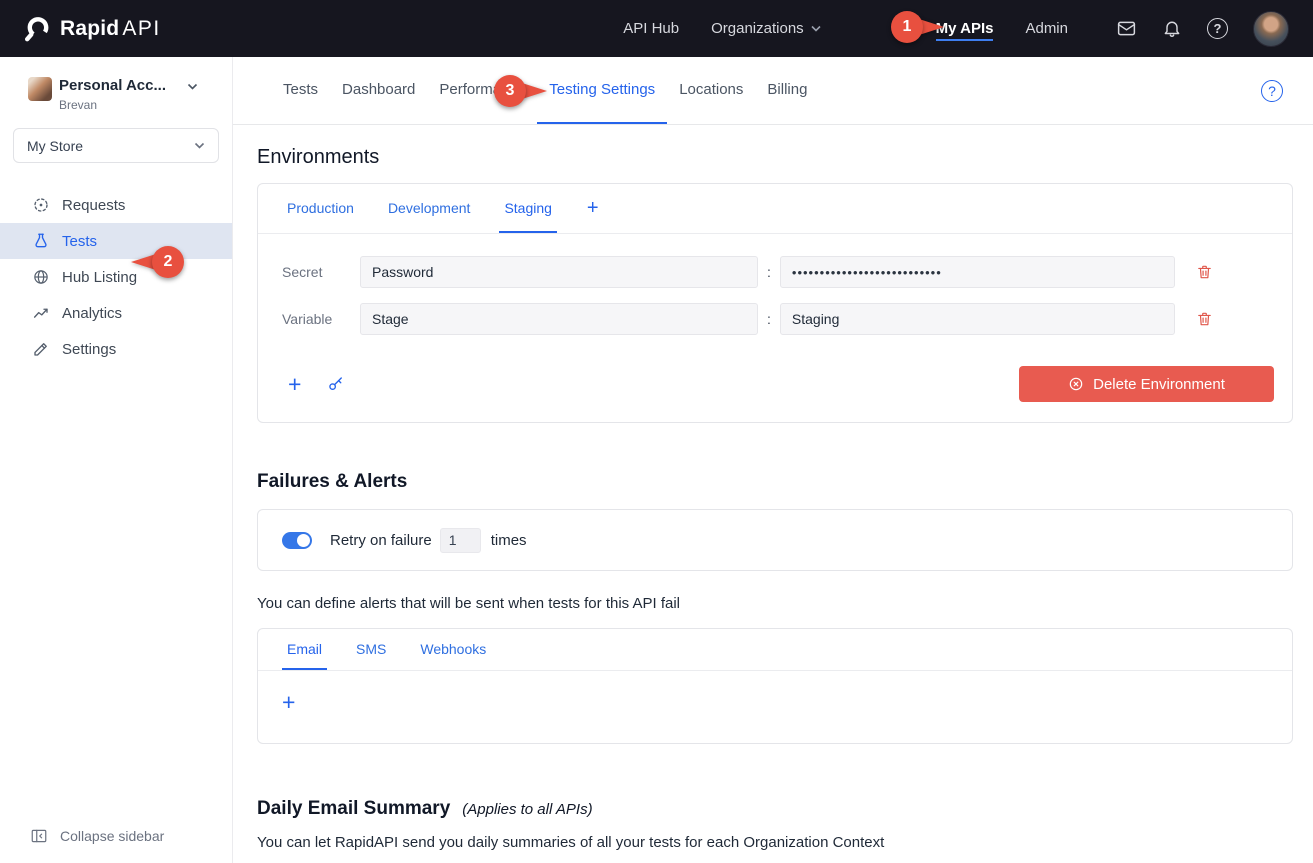  I want to click on sidebar-item-label: Requests, so click(94, 205).